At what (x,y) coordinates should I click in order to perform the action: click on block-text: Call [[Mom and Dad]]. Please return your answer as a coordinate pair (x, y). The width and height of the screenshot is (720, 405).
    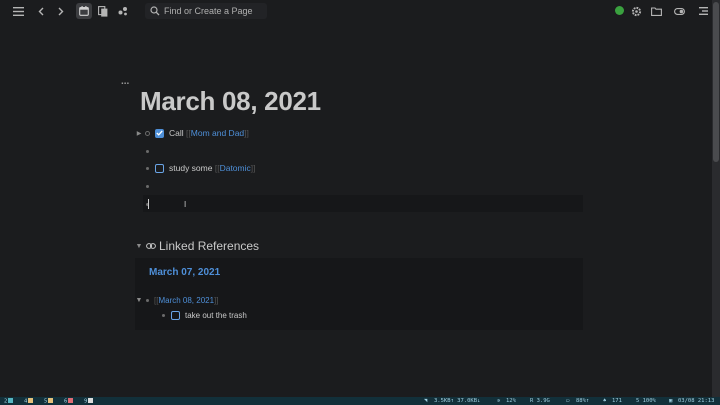
    Looking at the image, I should click on (209, 133).